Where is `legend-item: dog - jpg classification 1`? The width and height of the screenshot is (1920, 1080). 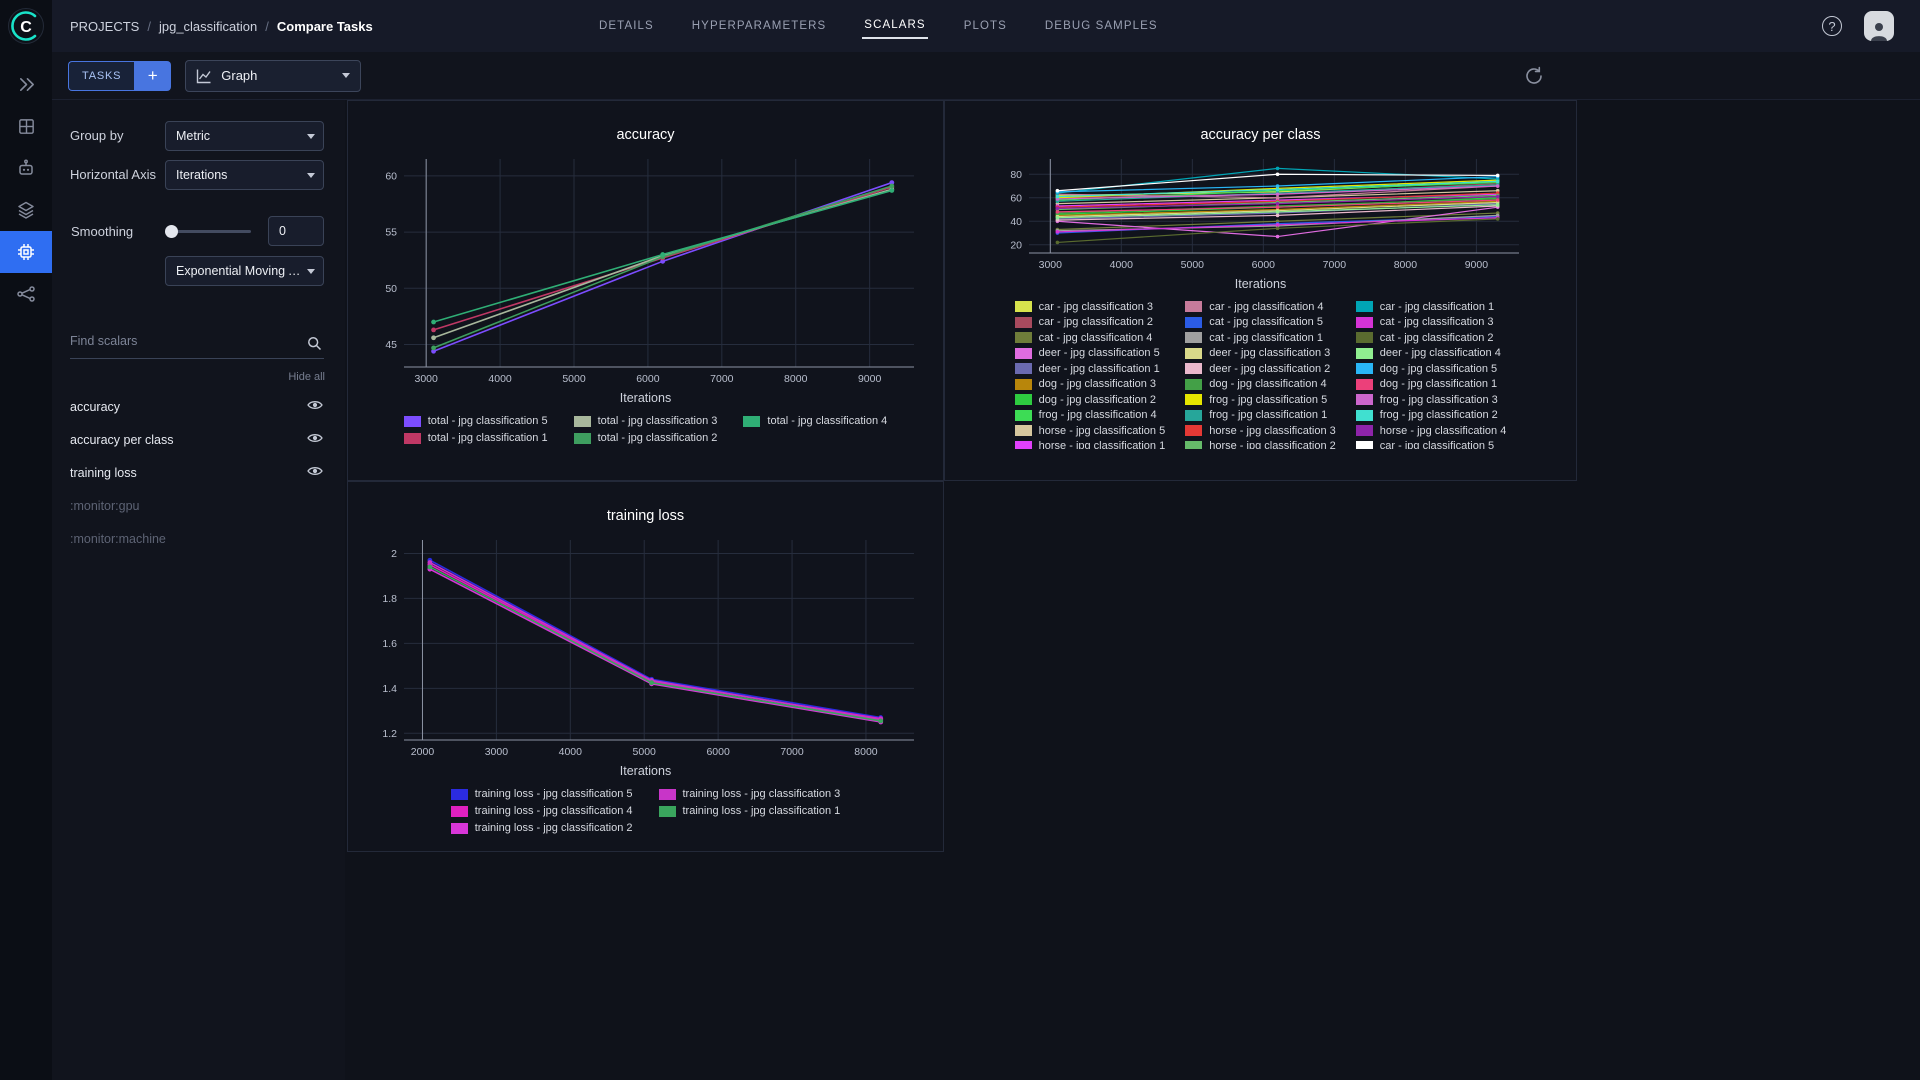 legend-item: dog - jpg classification 1 is located at coordinates (1431, 385).